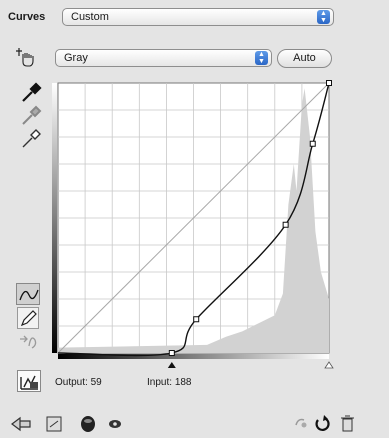  Describe the element at coordinates (347, 423) in the screenshot. I see `trash-icon` at that location.